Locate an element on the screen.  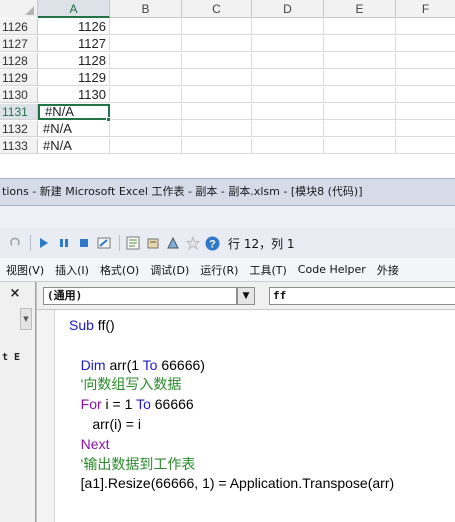
column-header-d: D is located at coordinates (288, 9).